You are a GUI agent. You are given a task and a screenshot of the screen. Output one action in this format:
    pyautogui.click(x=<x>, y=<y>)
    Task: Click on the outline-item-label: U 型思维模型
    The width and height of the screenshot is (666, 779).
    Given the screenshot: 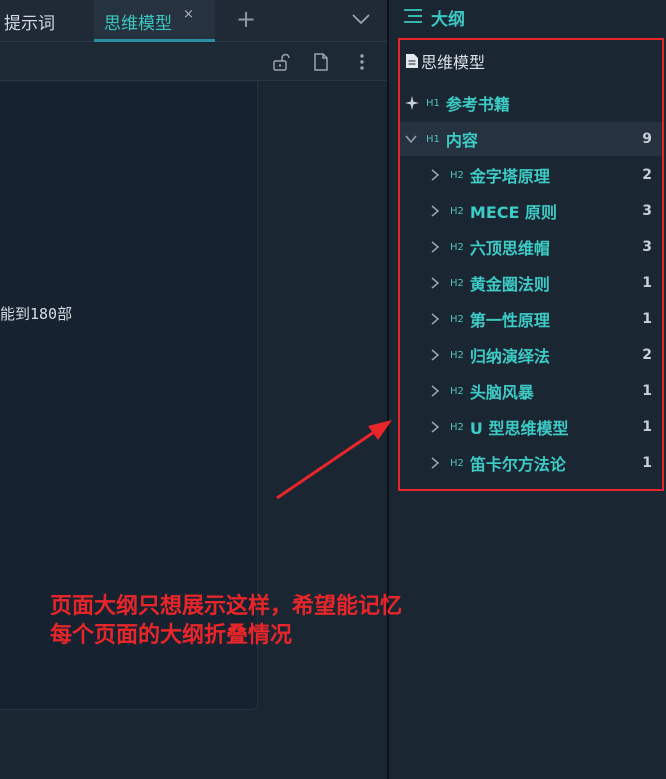 What is the action you would take?
    pyautogui.click(x=519, y=428)
    